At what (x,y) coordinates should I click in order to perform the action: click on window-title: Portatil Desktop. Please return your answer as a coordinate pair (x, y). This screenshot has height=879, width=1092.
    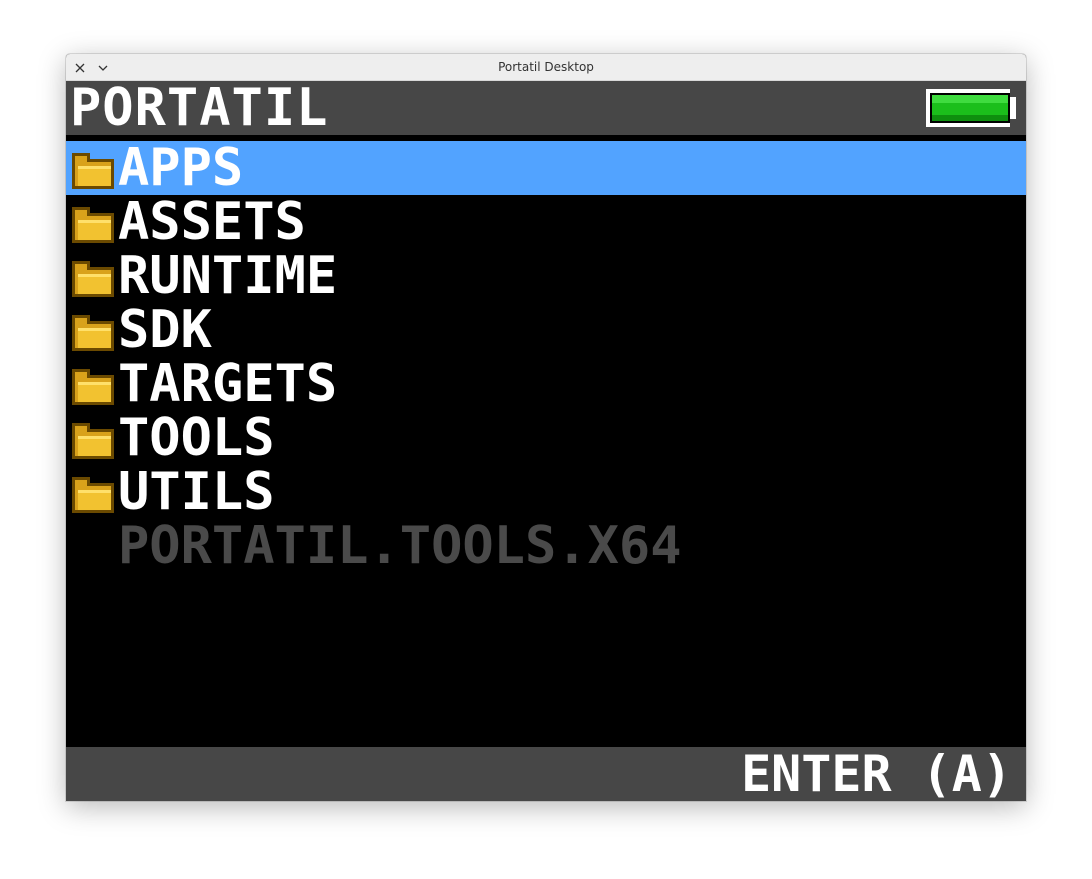
    Looking at the image, I should click on (546, 67).